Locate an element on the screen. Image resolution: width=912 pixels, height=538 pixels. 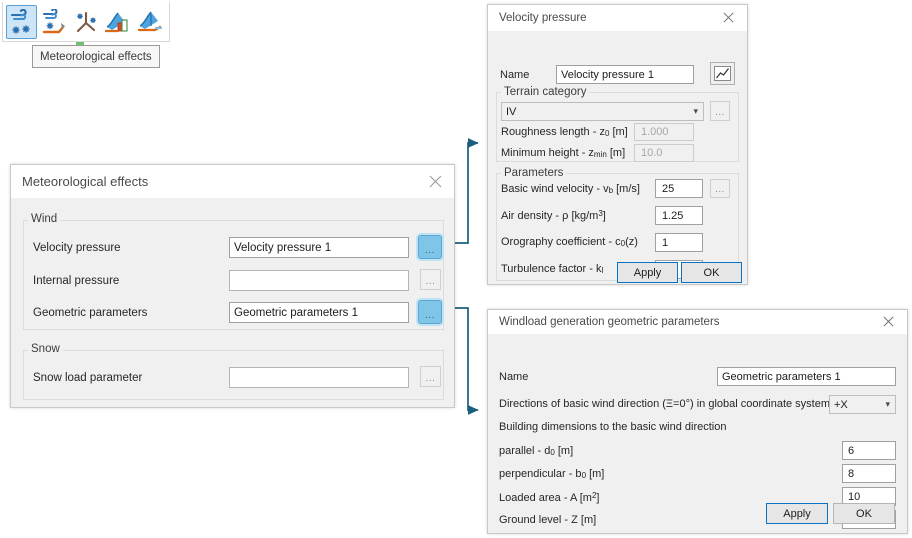
wind-group-label: Wind is located at coordinates (44, 219).